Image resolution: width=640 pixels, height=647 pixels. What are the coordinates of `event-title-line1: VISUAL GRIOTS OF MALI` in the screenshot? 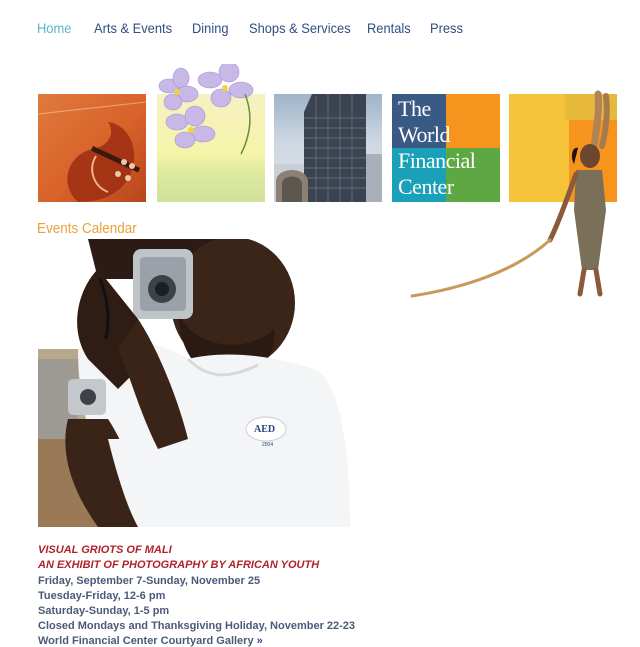 It's located at (105, 550).